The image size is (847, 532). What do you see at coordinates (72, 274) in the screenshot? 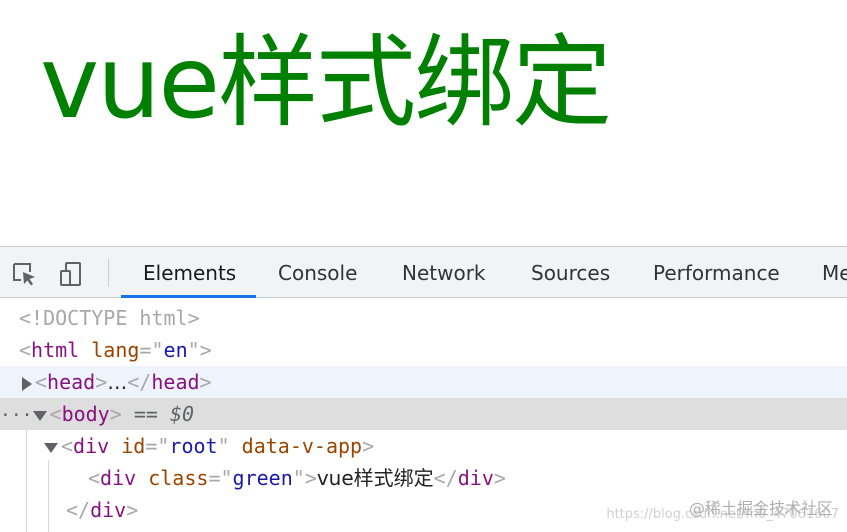
I see `device-toolbar-icon` at bounding box center [72, 274].